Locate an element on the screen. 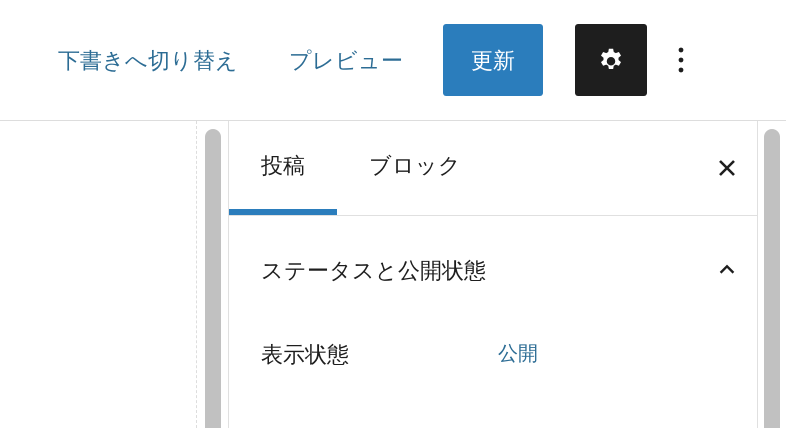  preview-link: プレビュー is located at coordinates (346, 60).